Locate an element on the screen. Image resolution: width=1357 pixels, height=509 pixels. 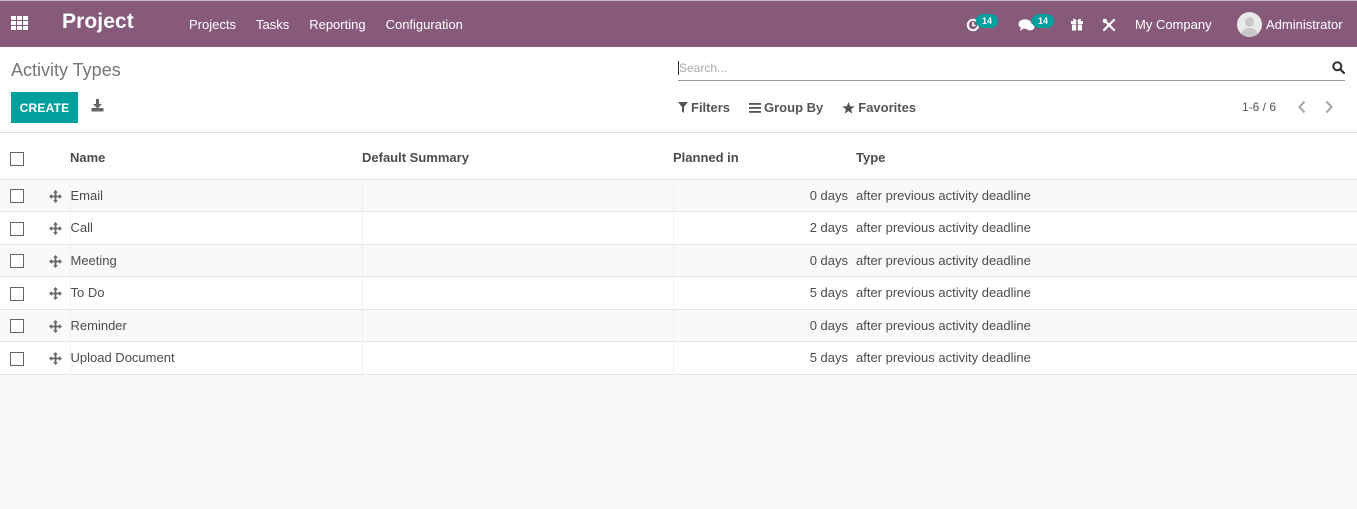
select-all-cell is located at coordinates (22, 156).